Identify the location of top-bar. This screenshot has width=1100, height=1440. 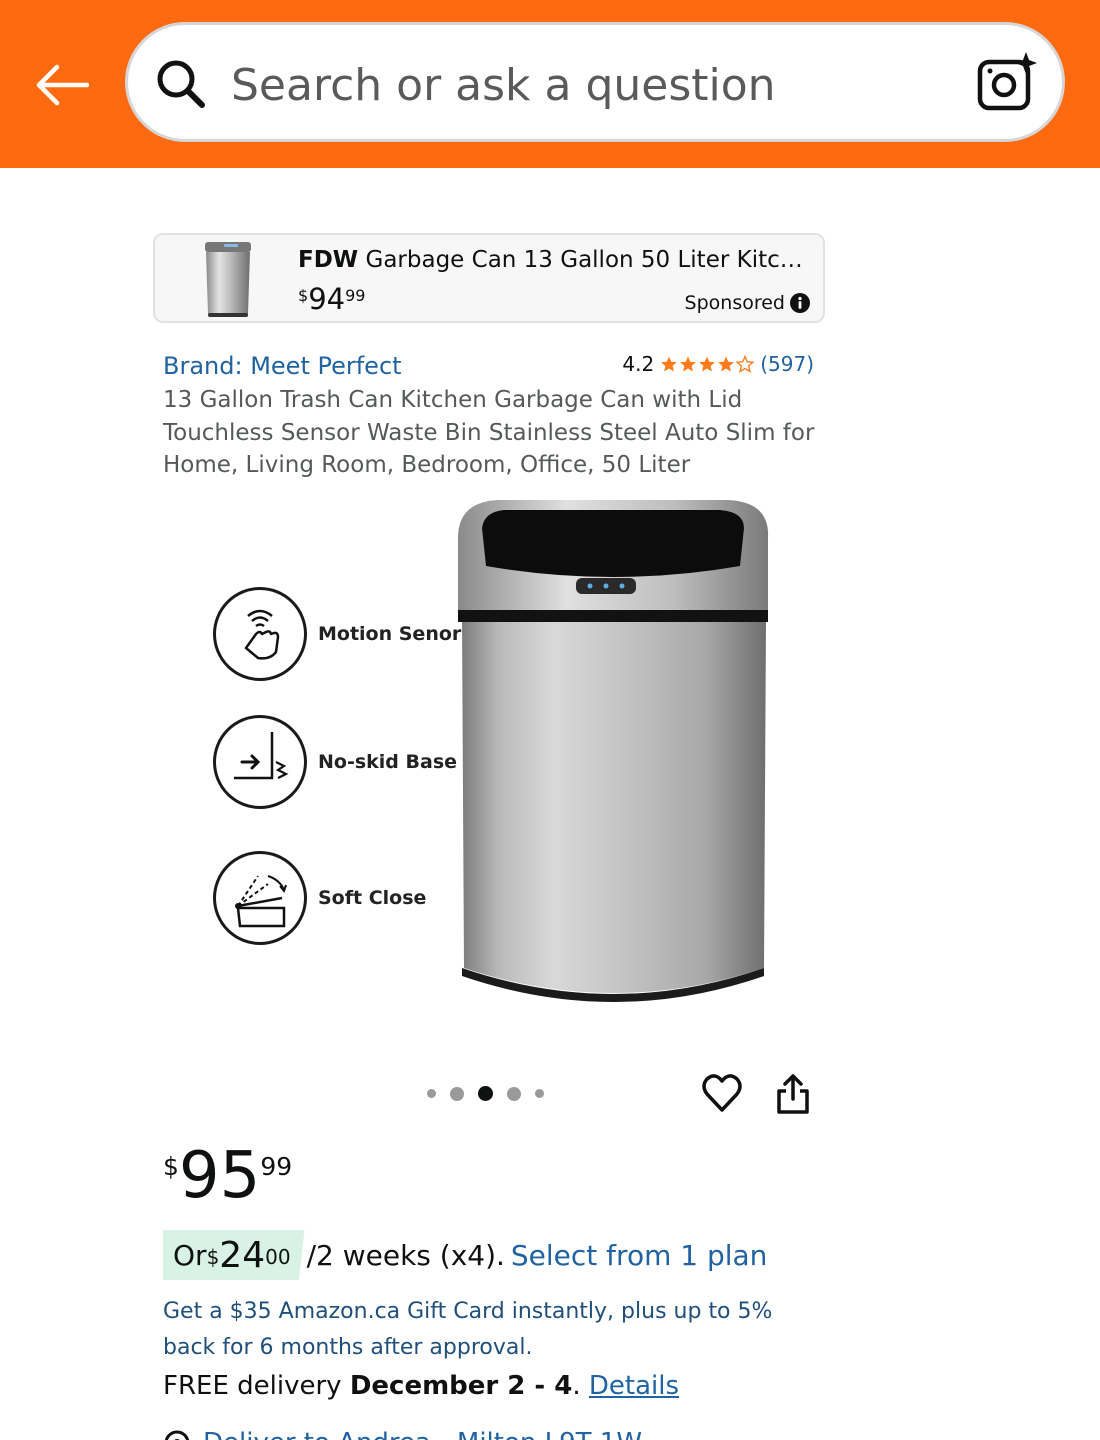
(550, 84).